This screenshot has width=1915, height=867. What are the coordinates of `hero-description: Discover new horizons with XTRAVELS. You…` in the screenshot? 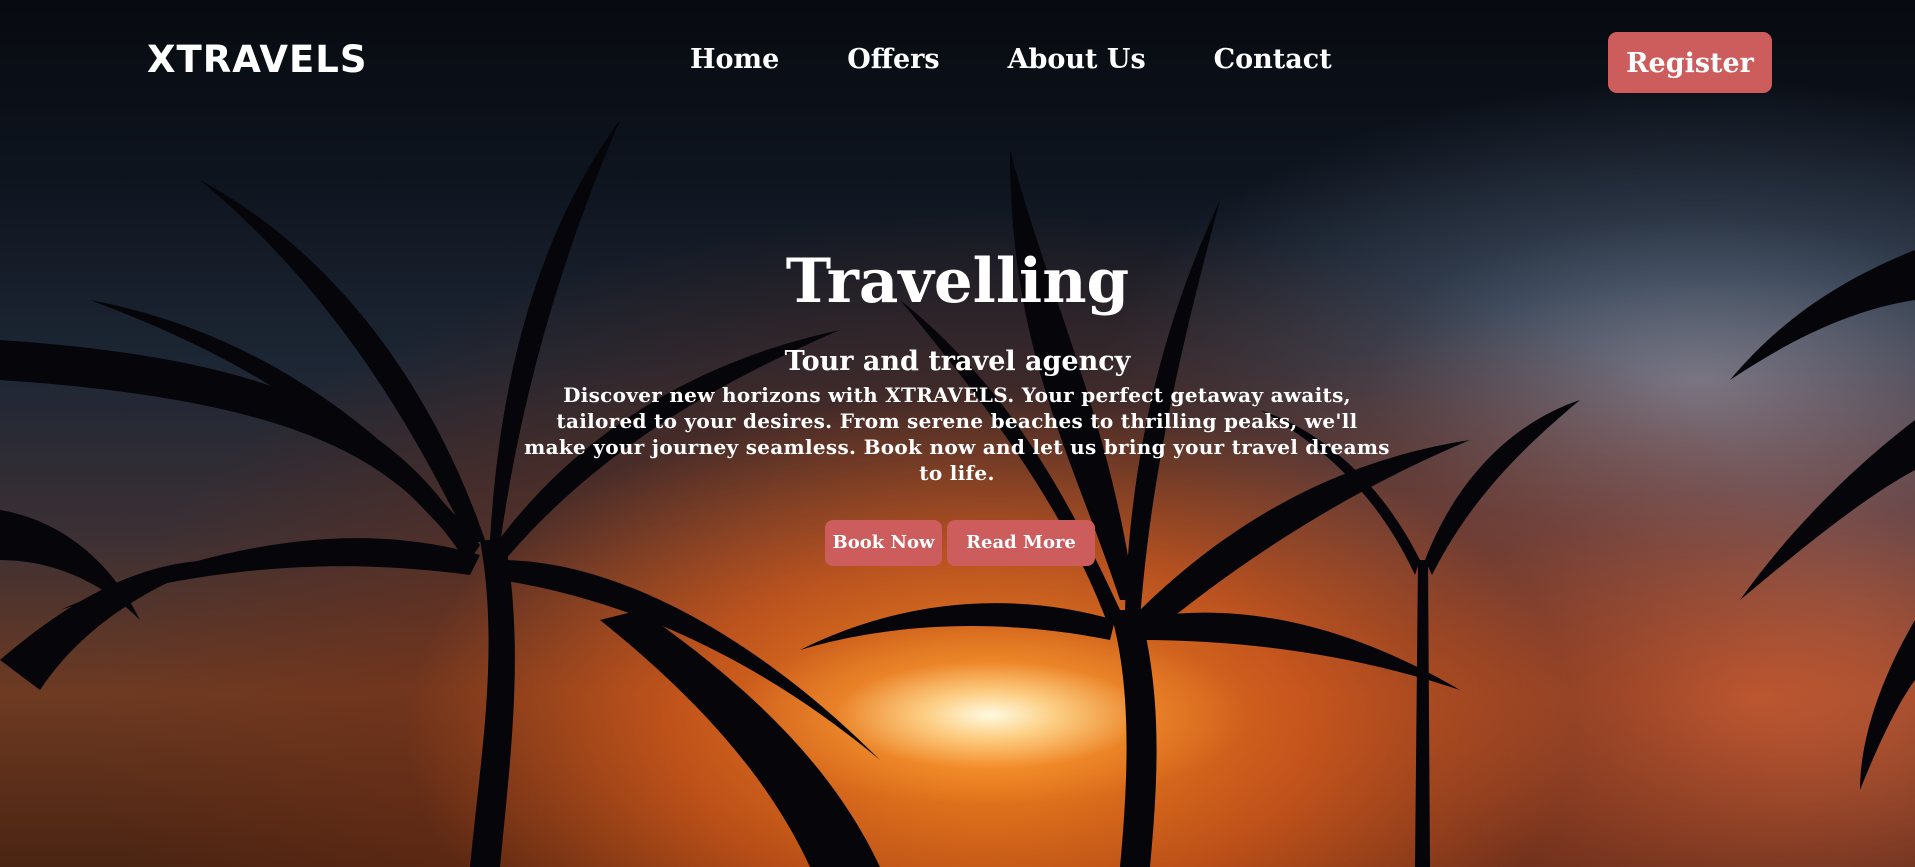 It's located at (957, 434).